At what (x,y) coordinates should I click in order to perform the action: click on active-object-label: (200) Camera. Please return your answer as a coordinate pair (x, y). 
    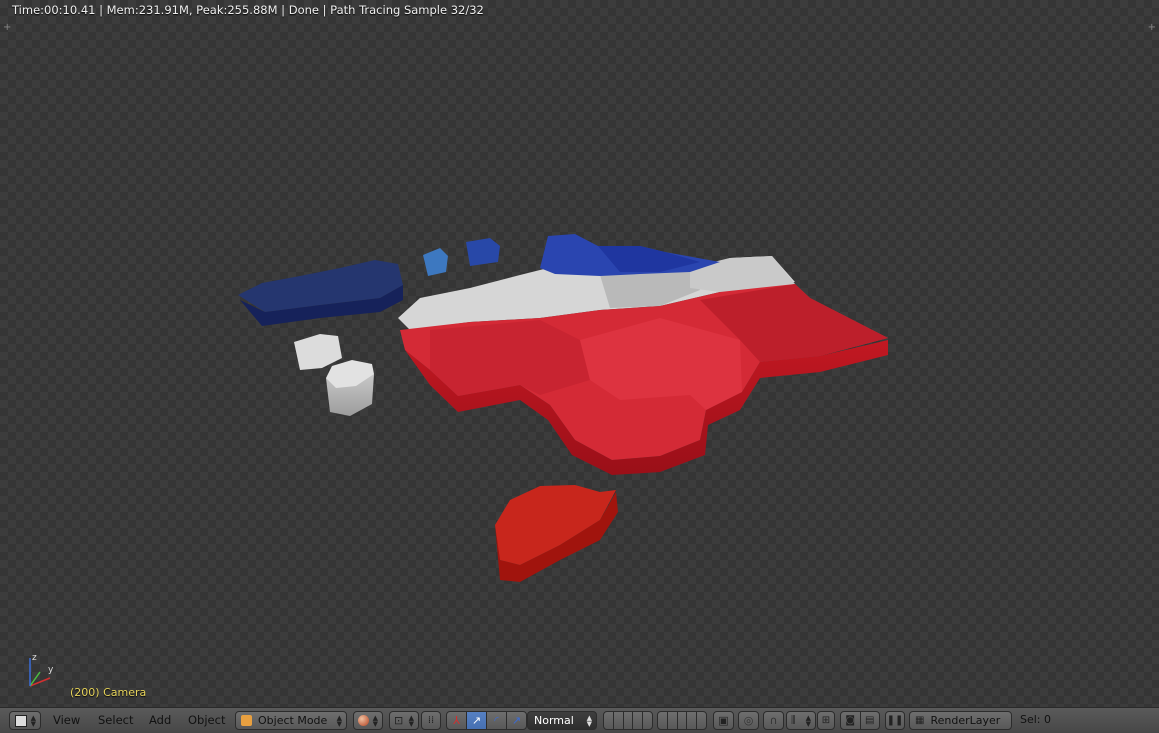
    Looking at the image, I should click on (108, 692).